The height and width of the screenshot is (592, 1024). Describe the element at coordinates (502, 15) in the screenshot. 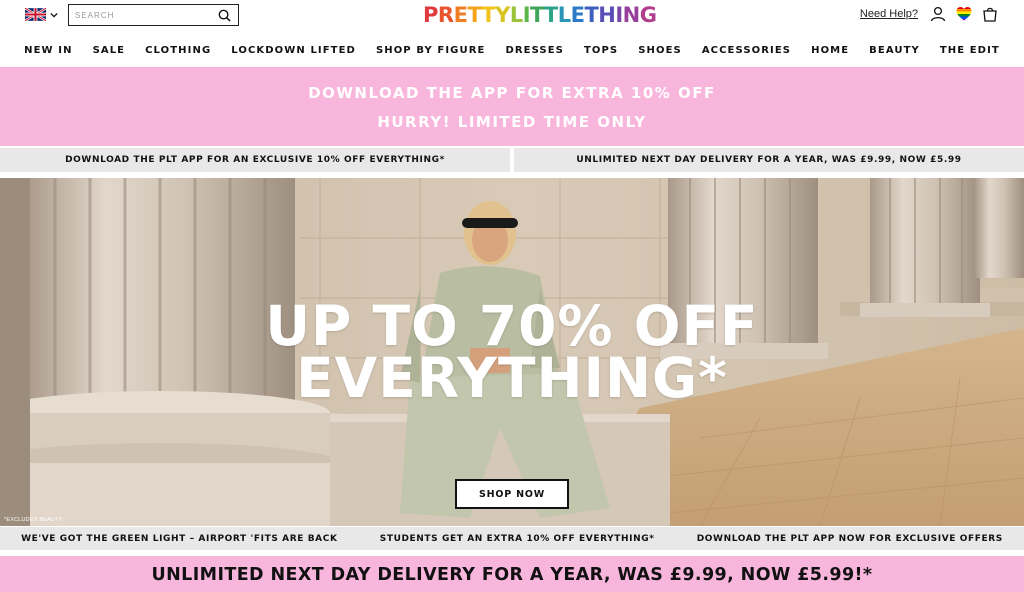

I see `logo-letter: Y` at that location.